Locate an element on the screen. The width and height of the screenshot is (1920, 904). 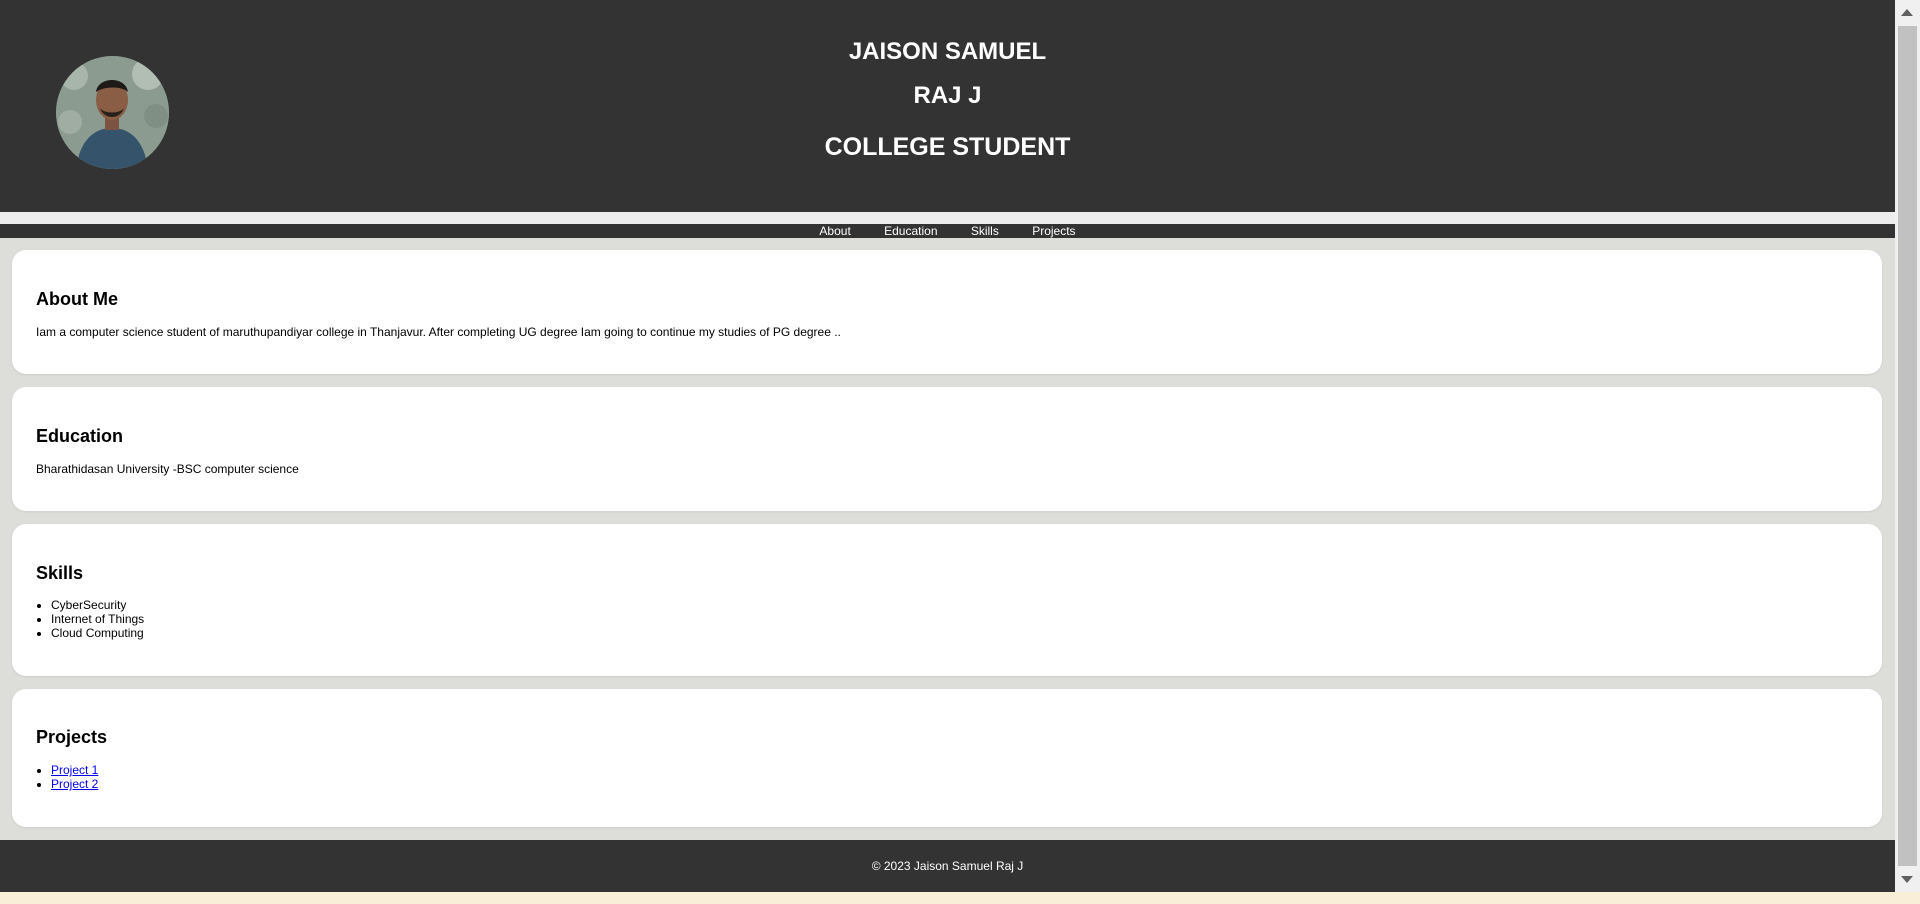
navigation-bar: About Education Skills Projects is located at coordinates (947, 231).